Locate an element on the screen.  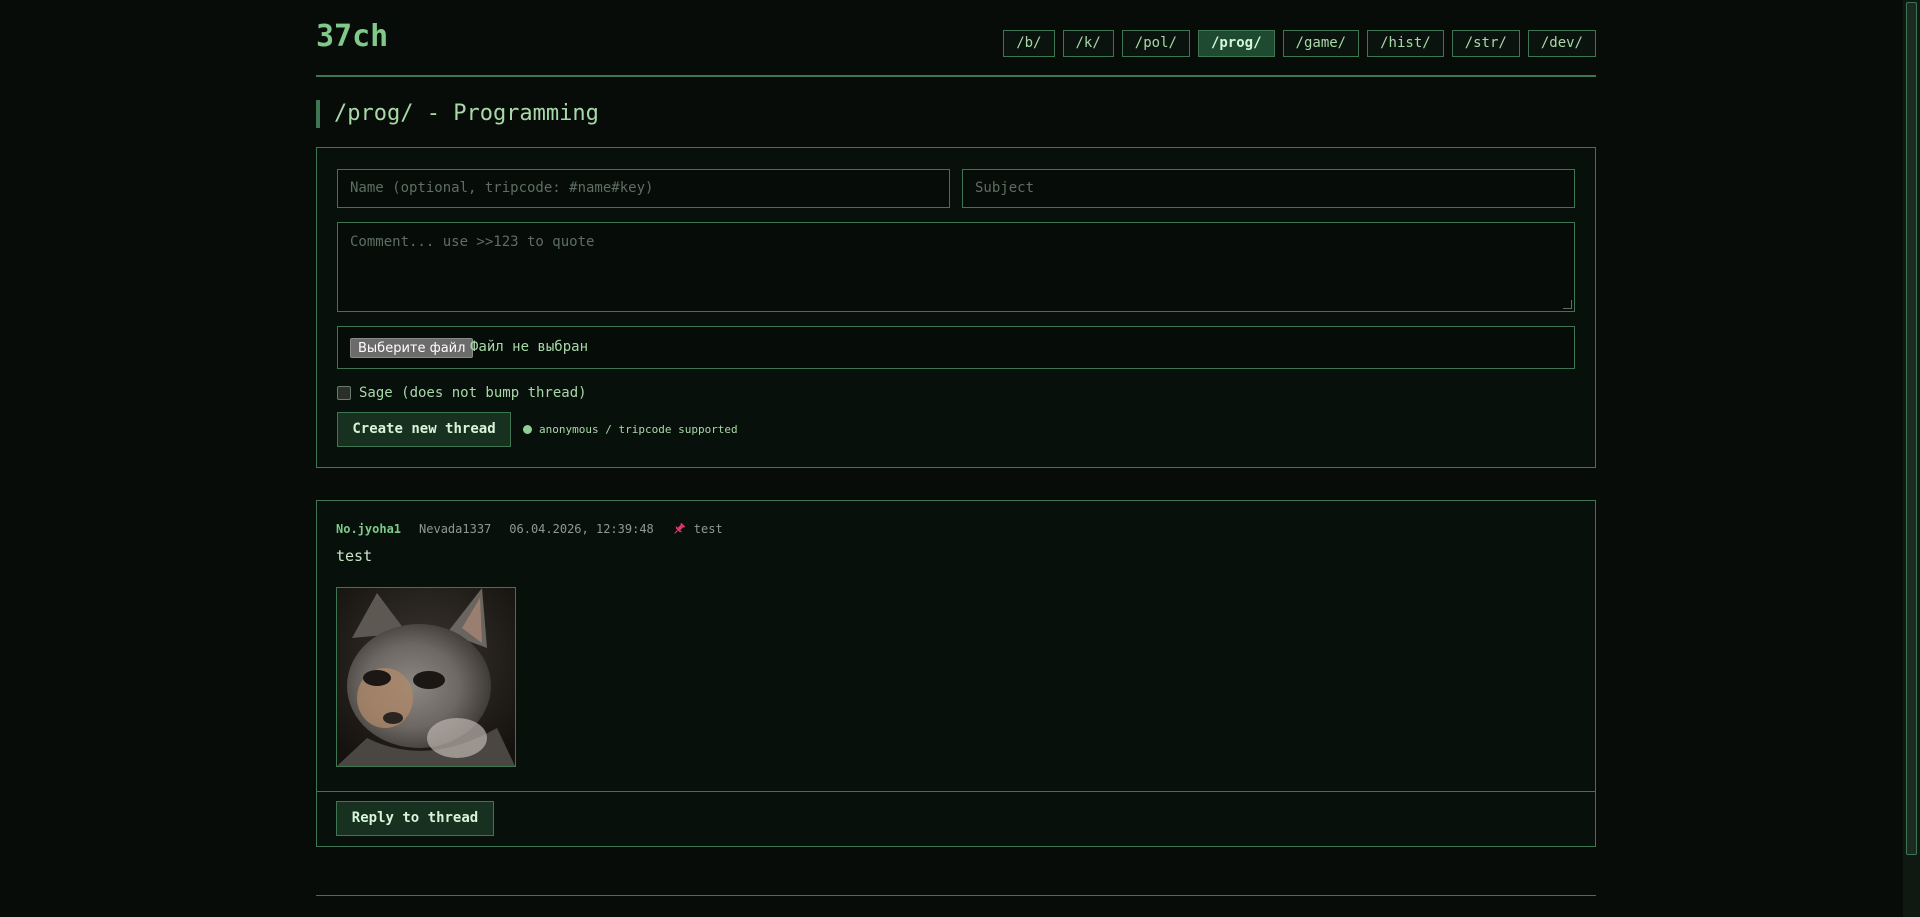
name-input: Name (optional, tripcode: #name#key) is located at coordinates (643, 188).